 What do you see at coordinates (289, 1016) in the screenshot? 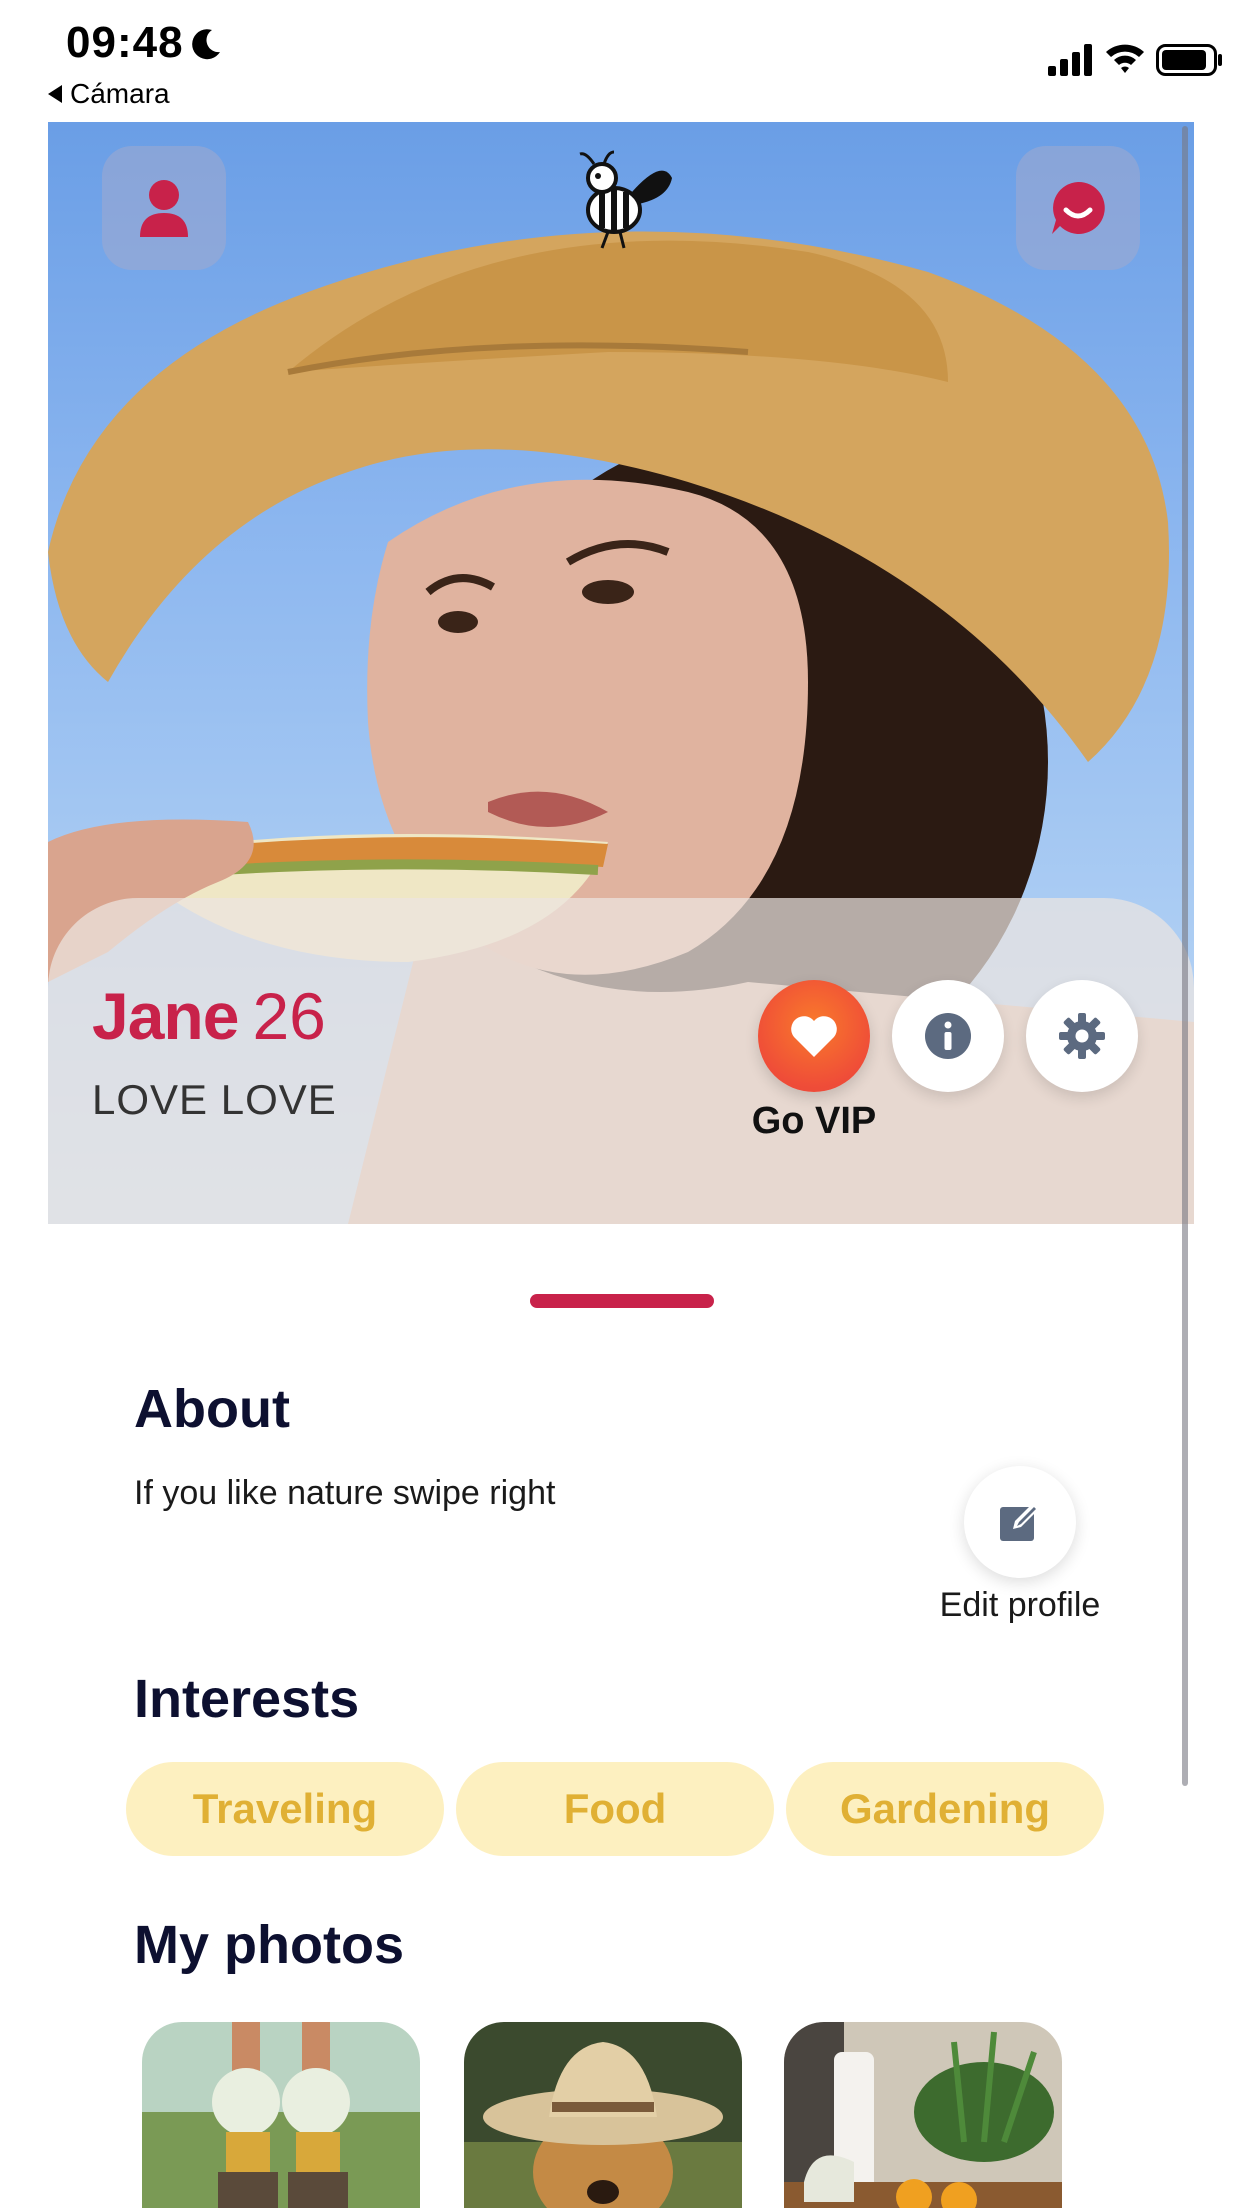
I see `user-age: 26` at bounding box center [289, 1016].